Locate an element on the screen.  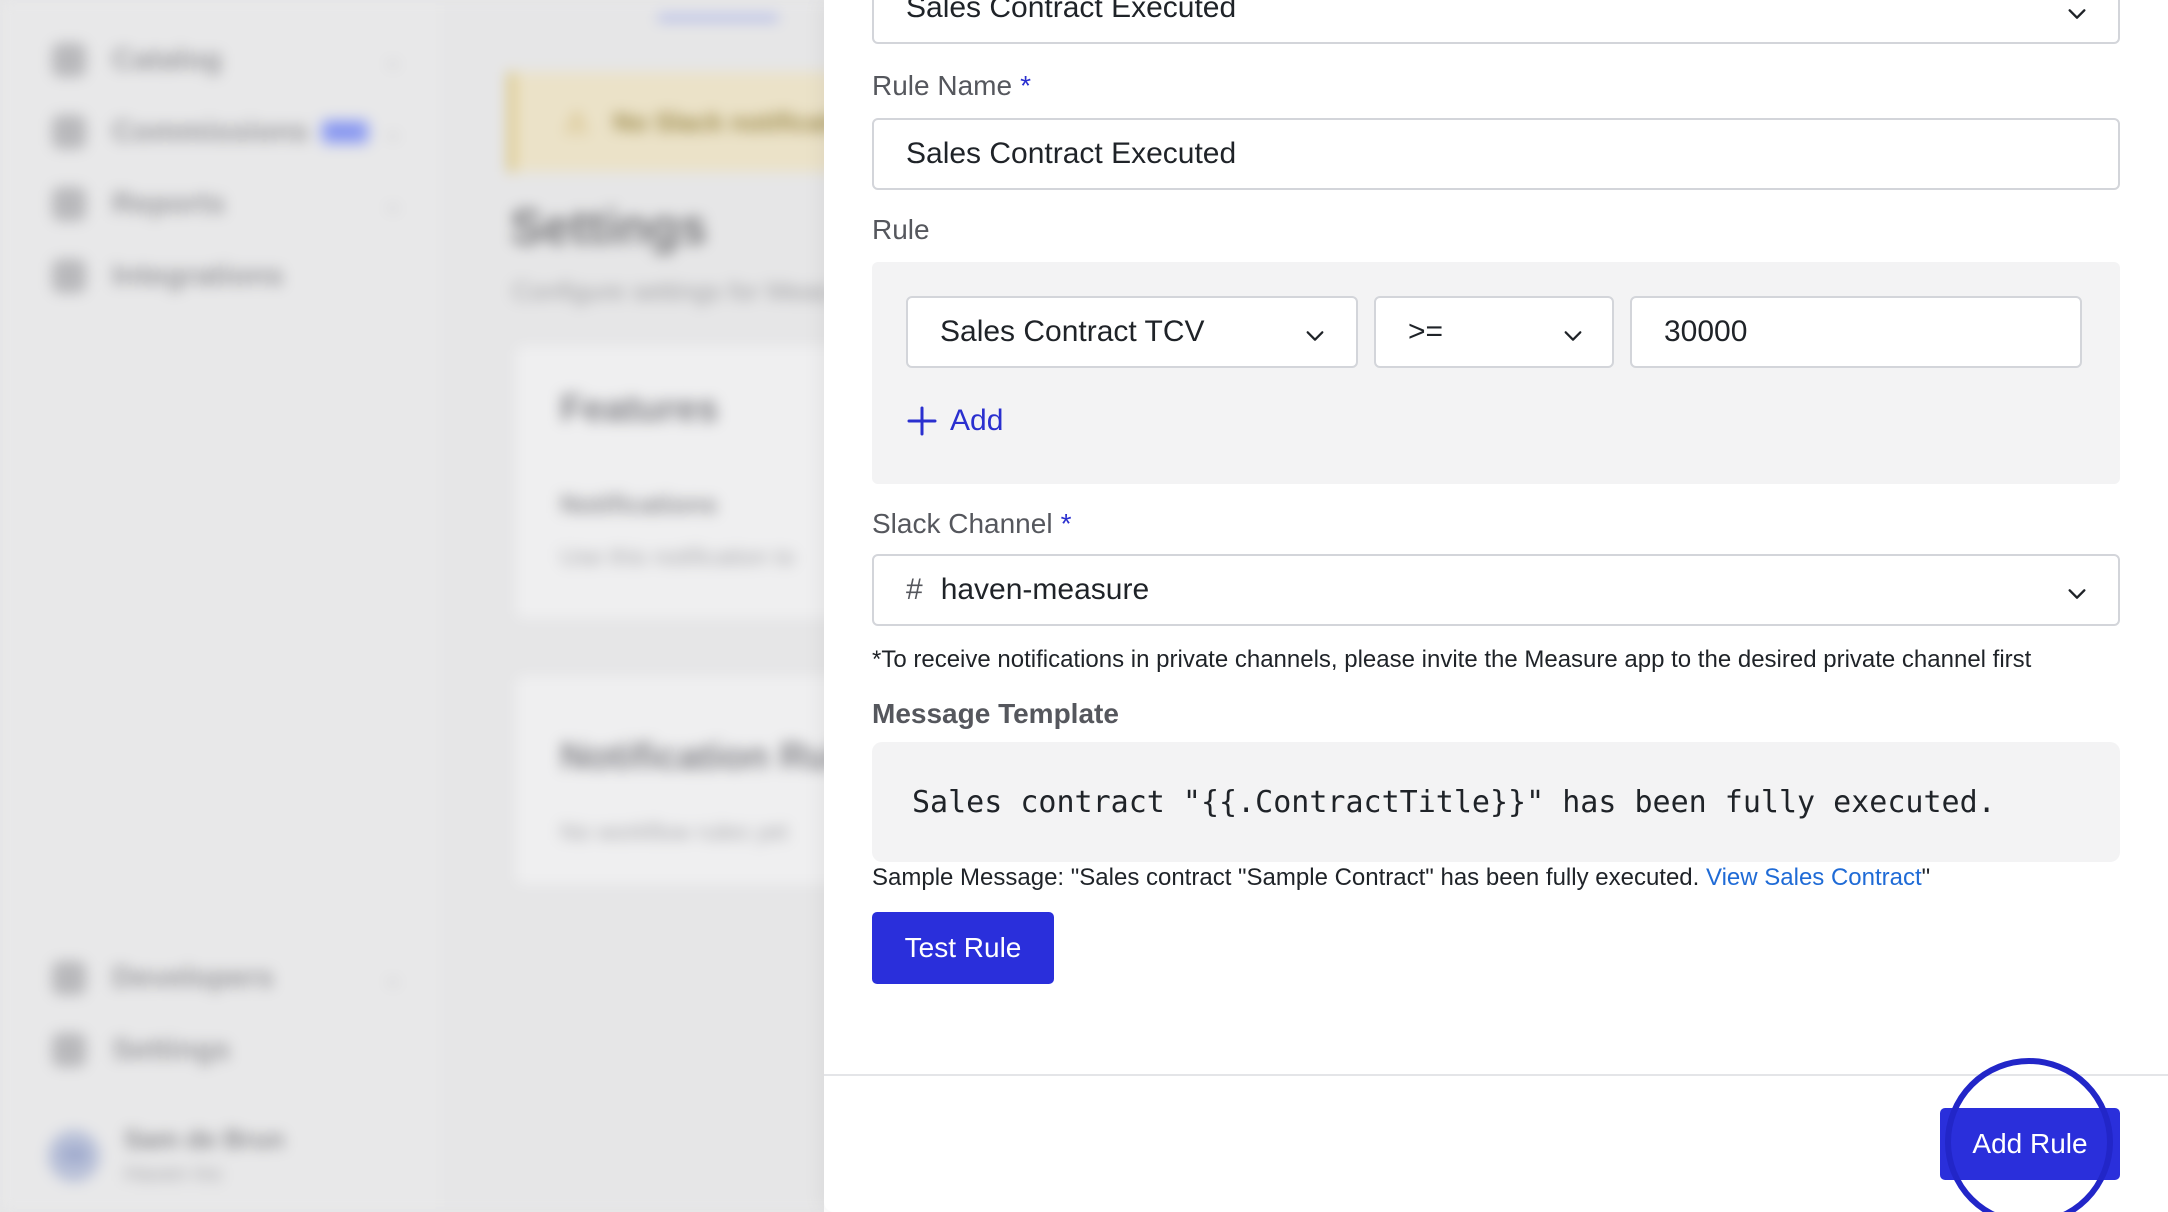
slack-channel-select: # haven-measure is located at coordinates (1496, 590).